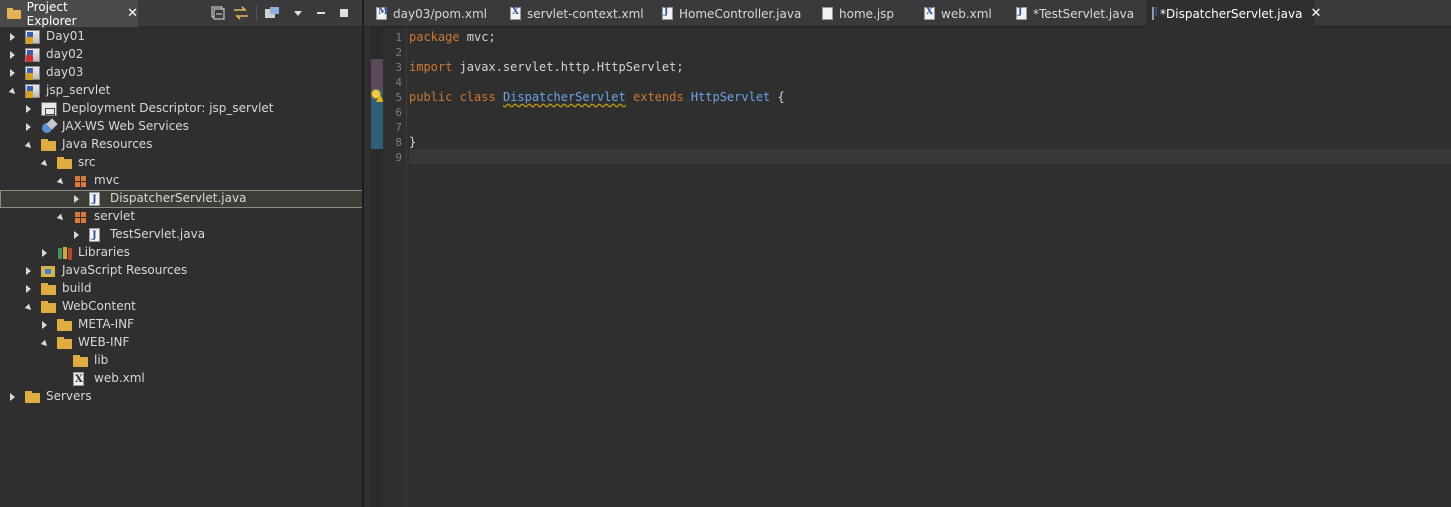 The image size is (1451, 507). What do you see at coordinates (182, 253) in the screenshot?
I see `tree-item: Libraries` at bounding box center [182, 253].